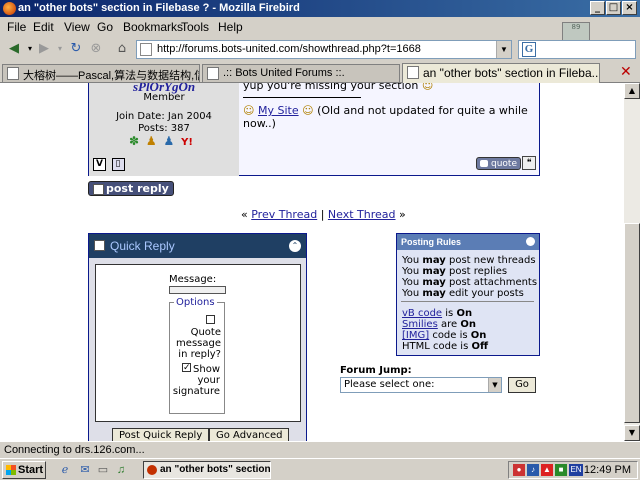 The width and height of the screenshot is (640, 480). What do you see at coordinates (161, 434) in the screenshot?
I see `post-quick-reply-button: Post Quick Reply` at bounding box center [161, 434].